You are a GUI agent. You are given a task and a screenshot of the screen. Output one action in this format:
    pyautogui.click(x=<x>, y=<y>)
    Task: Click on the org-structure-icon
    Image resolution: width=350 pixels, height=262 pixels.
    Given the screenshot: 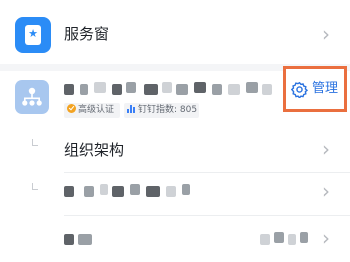 What is the action you would take?
    pyautogui.click(x=32, y=97)
    